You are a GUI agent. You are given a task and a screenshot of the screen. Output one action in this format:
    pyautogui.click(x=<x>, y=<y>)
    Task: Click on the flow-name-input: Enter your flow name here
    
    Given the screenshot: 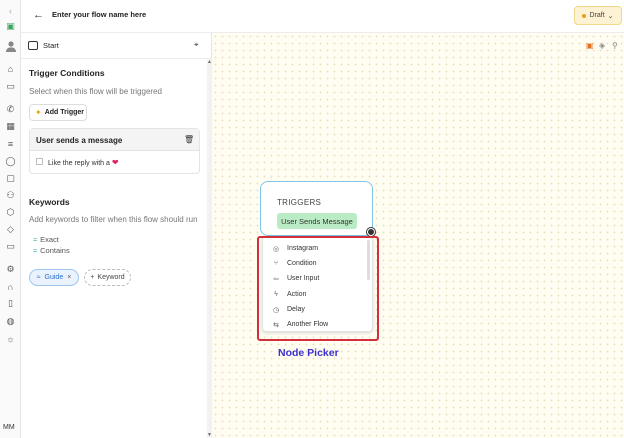 What is the action you would take?
    pyautogui.click(x=99, y=14)
    